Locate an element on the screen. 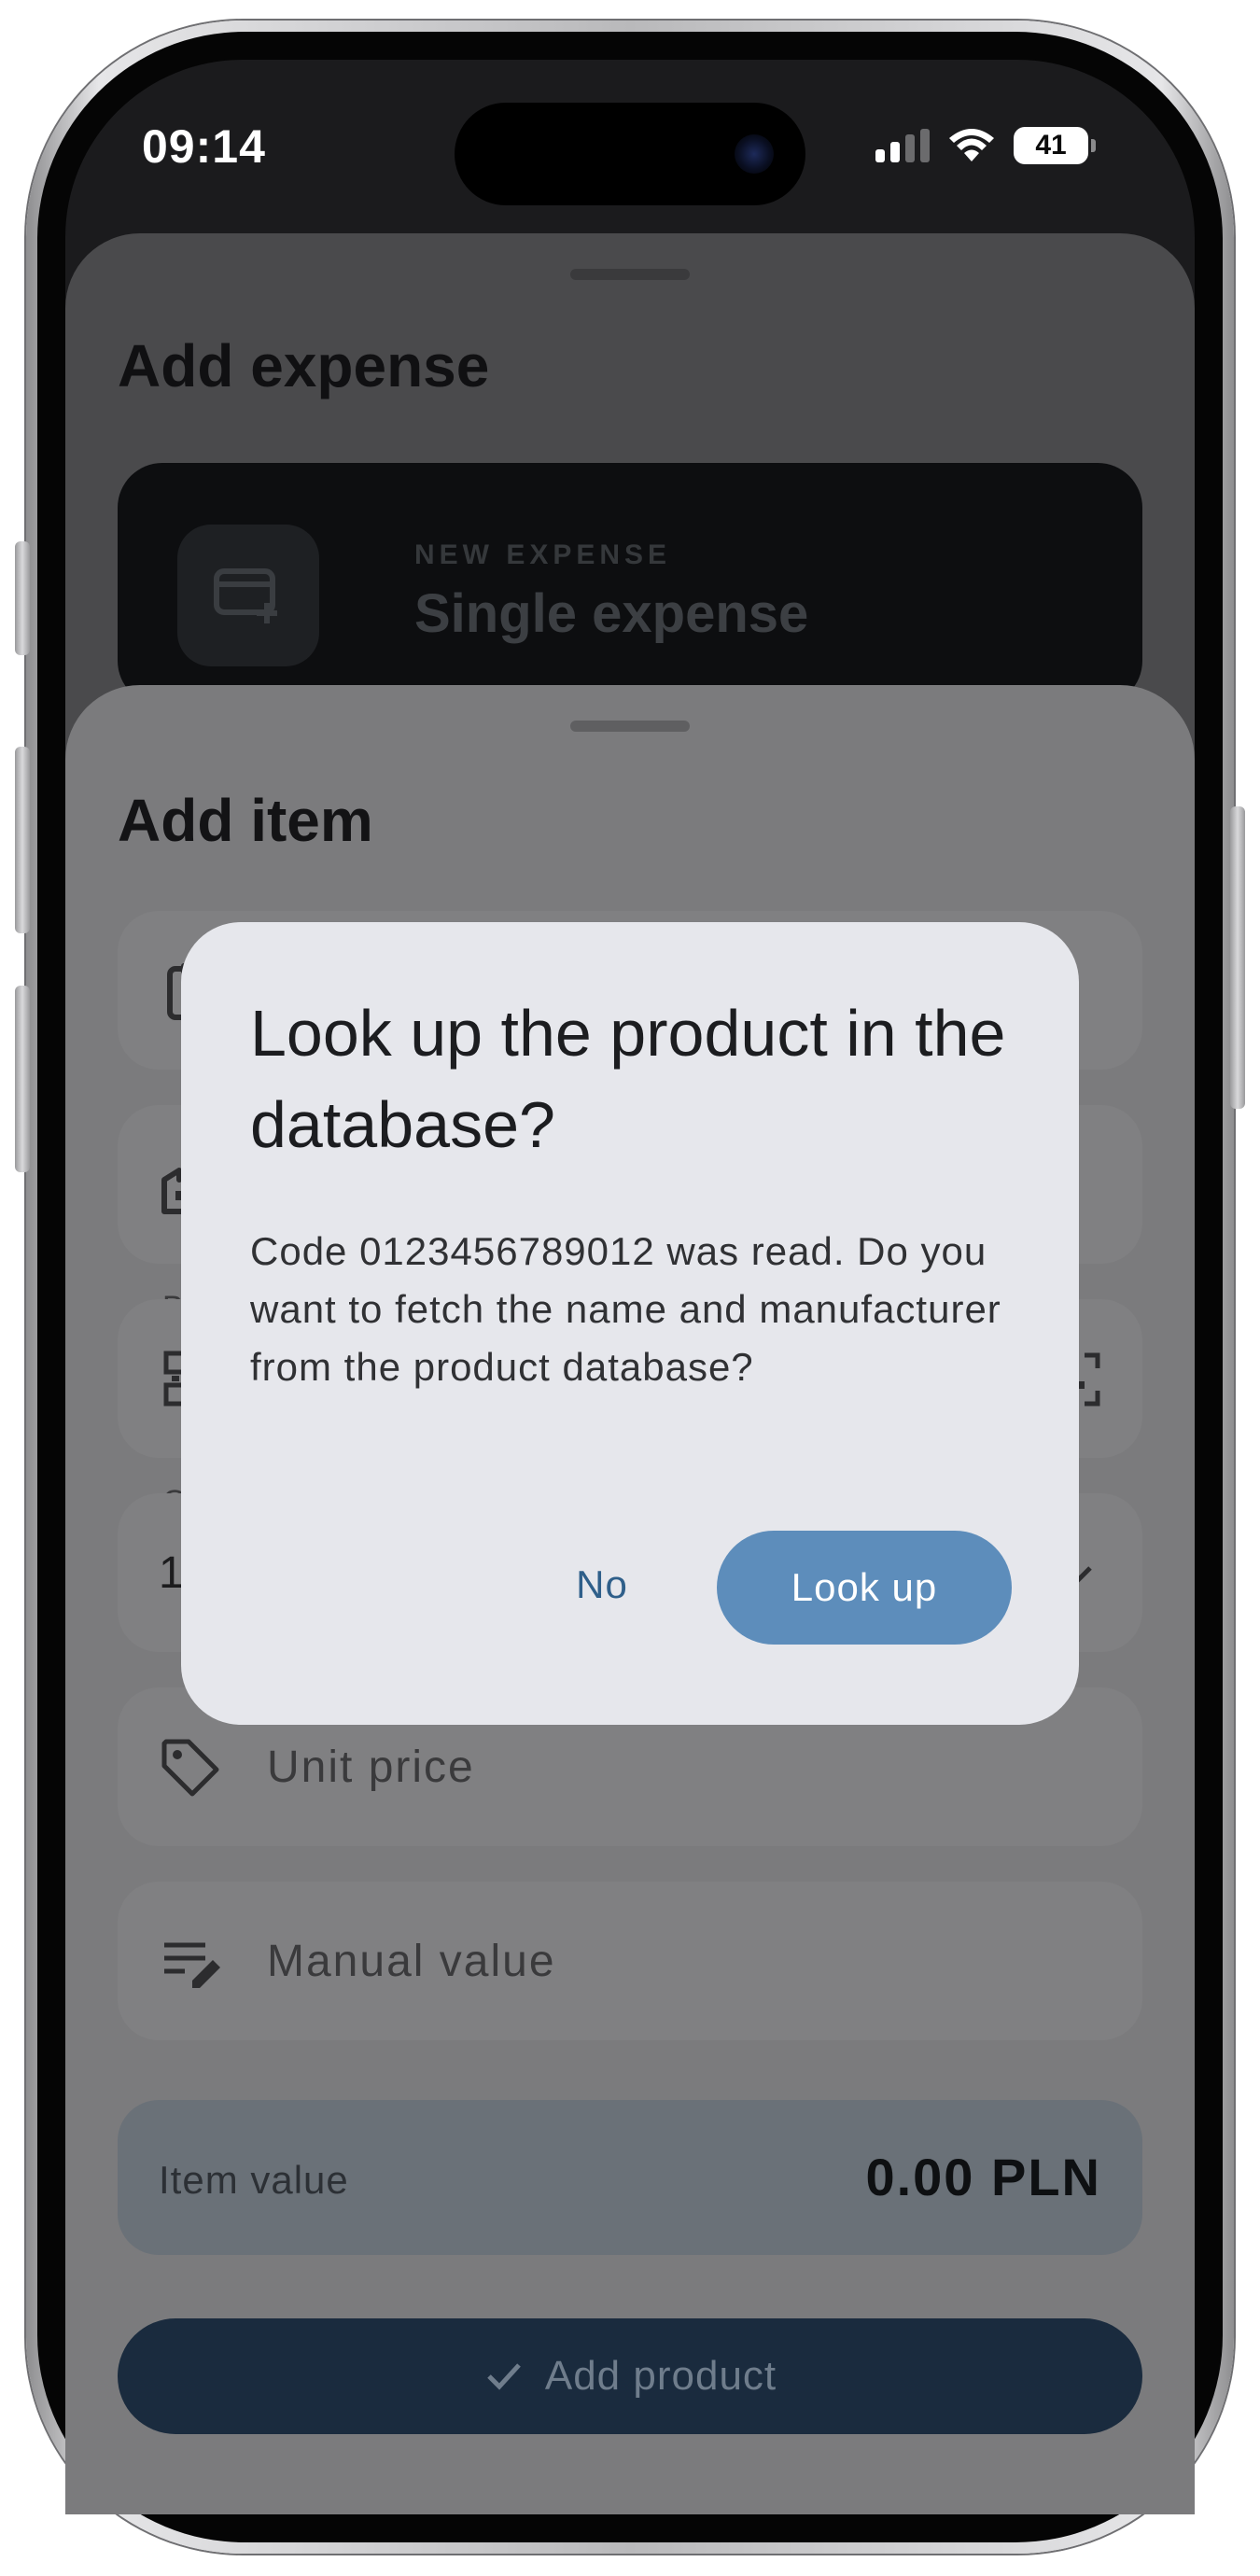 Image resolution: width=1260 pixels, height=2576 pixels. sheet-title: Add expense is located at coordinates (304, 365).